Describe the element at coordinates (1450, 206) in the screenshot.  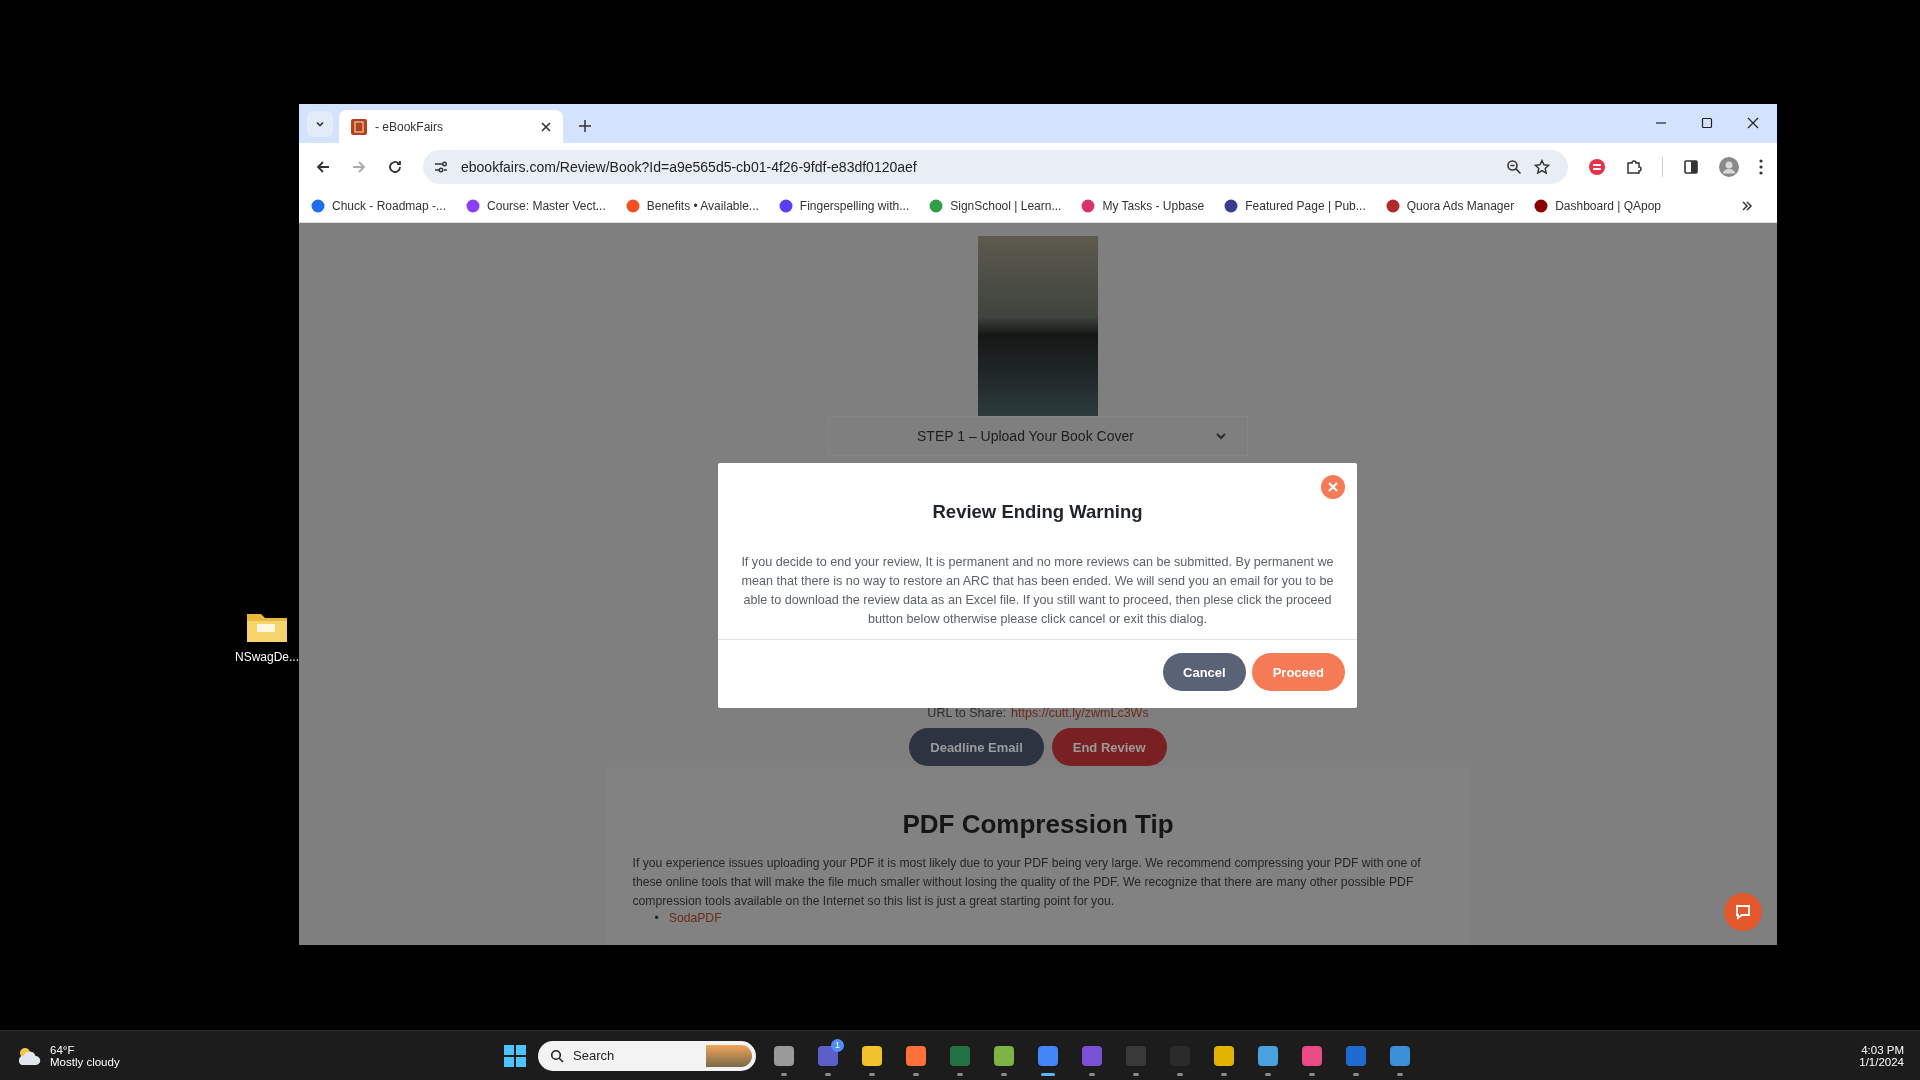
I see `bookmark: Quora Ads Manager` at that location.